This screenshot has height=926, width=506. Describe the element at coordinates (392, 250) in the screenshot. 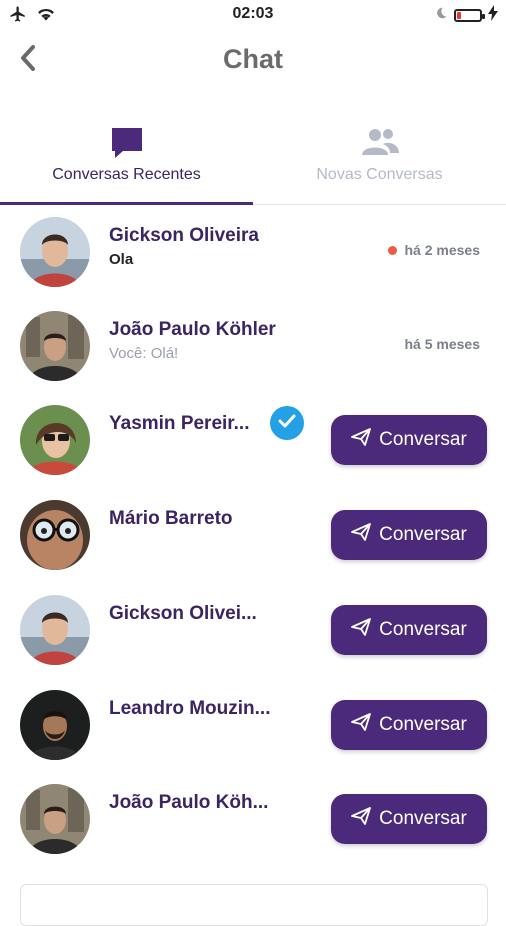

I see `unread-dot` at that location.